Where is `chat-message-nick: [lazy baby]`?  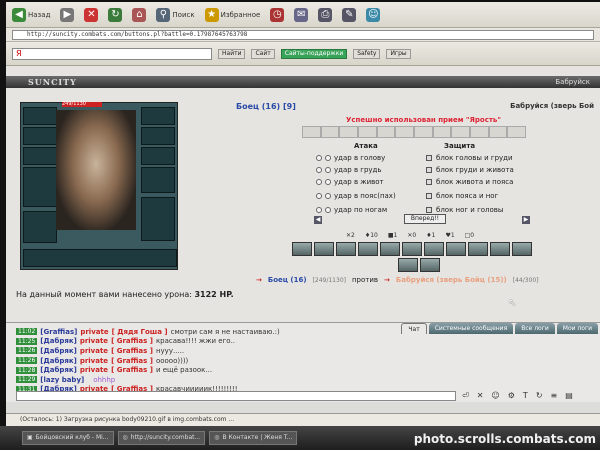 chat-message-nick: [lazy baby] is located at coordinates (62, 380).